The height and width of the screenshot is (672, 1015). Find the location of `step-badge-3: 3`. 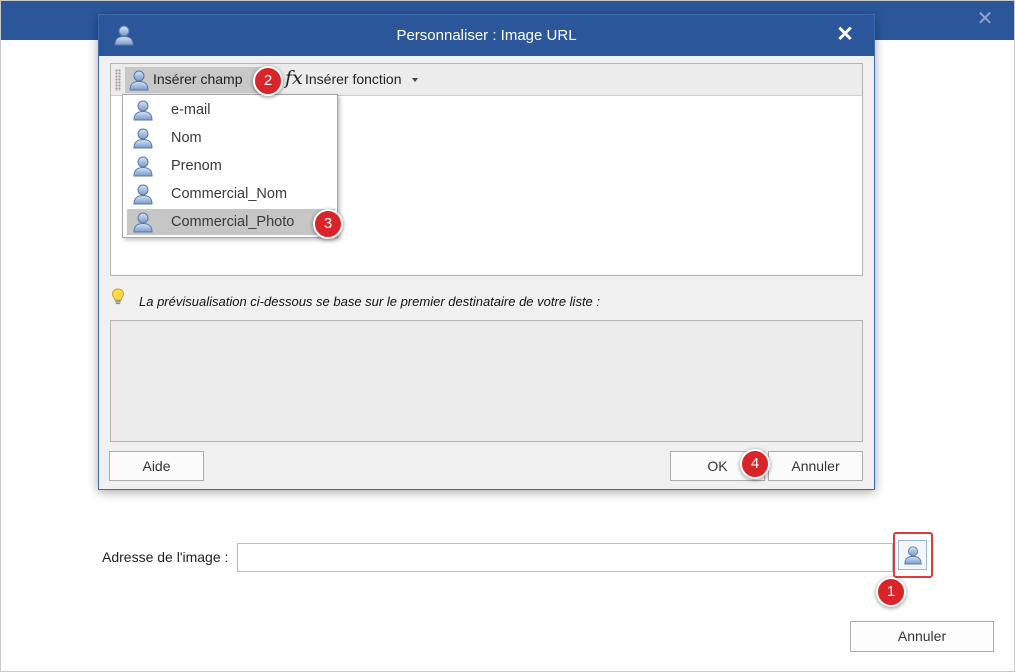

step-badge-3: 3 is located at coordinates (328, 224).